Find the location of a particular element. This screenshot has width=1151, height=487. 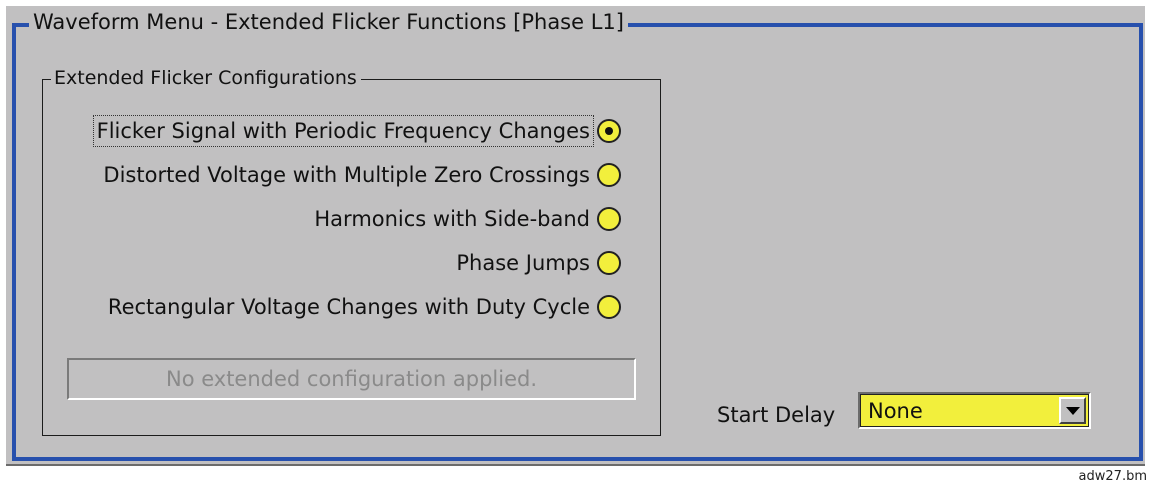

window-bottom-shadow is located at coordinates (575, 465).